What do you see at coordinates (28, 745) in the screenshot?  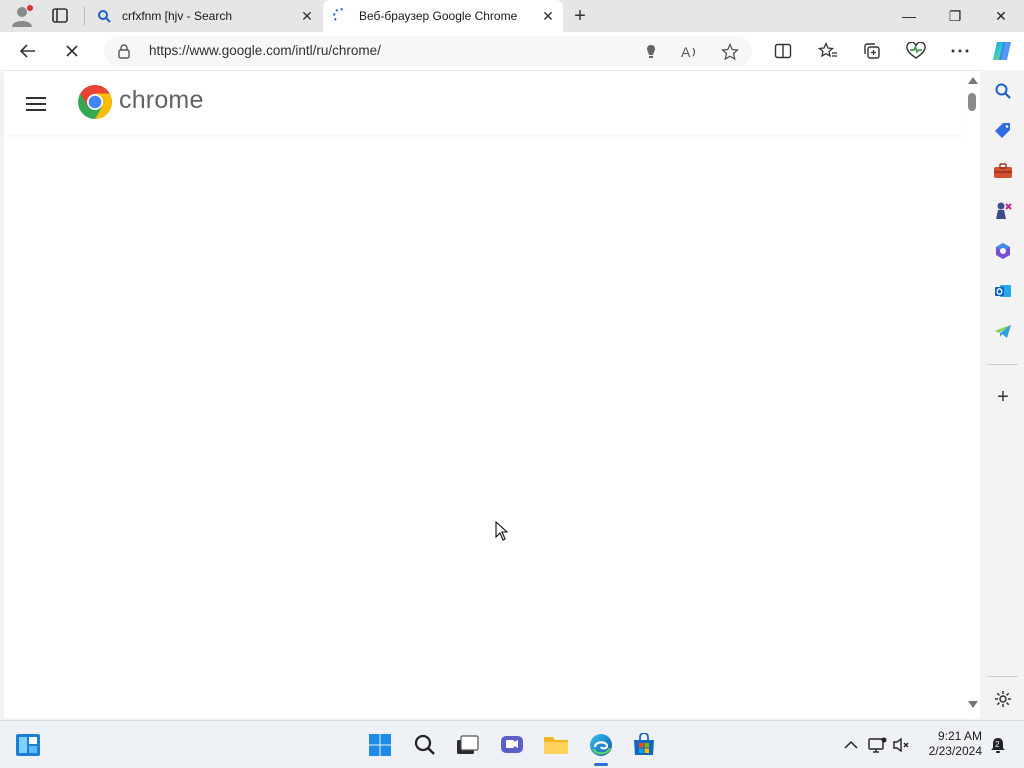 I see `widgets-icon` at bounding box center [28, 745].